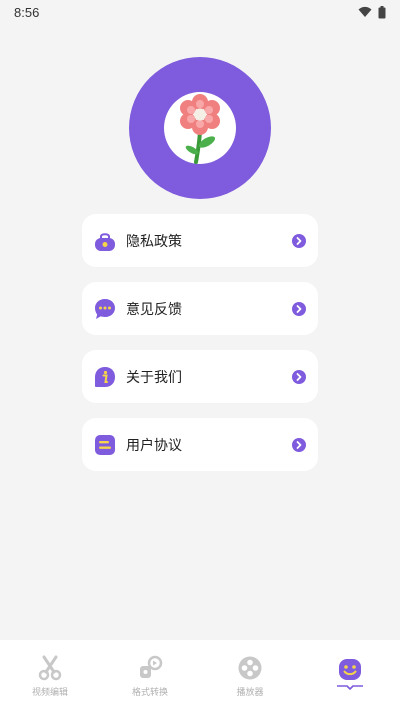  I want to click on scissors-icon, so click(50, 667).